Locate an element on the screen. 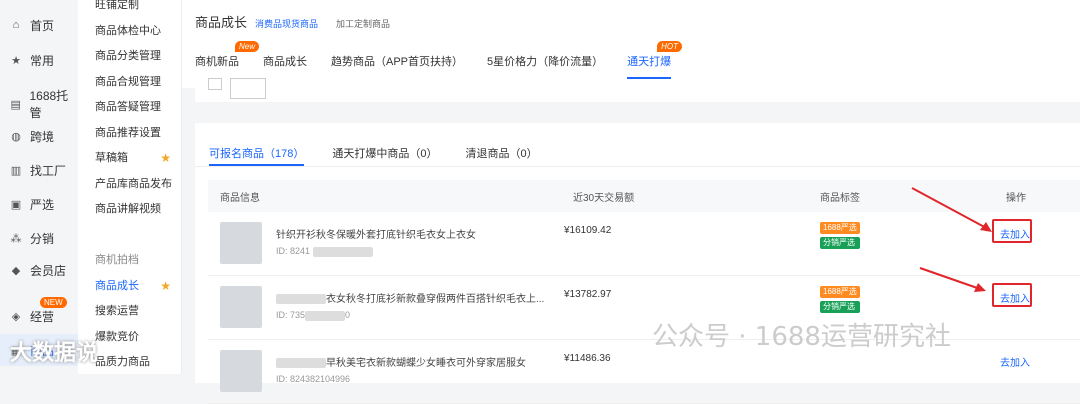 The image size is (1080, 404). watermark: 公众号 · 1688运营研究社 is located at coordinates (801, 337).